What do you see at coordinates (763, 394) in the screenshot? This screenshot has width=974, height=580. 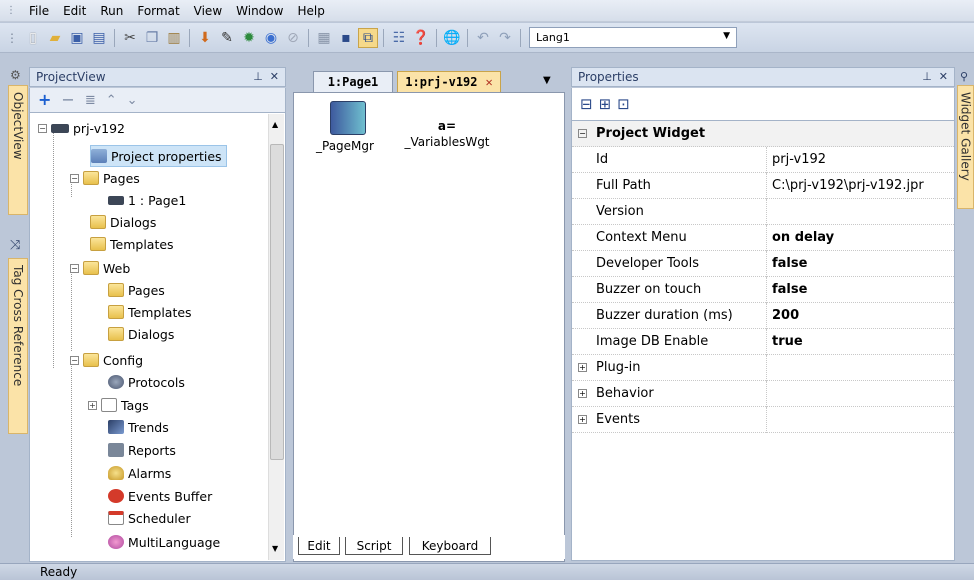 I see `property-category: + Behavior` at bounding box center [763, 394].